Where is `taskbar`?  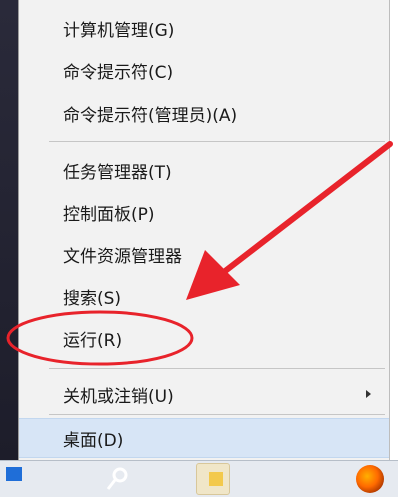 taskbar is located at coordinates (199, 478).